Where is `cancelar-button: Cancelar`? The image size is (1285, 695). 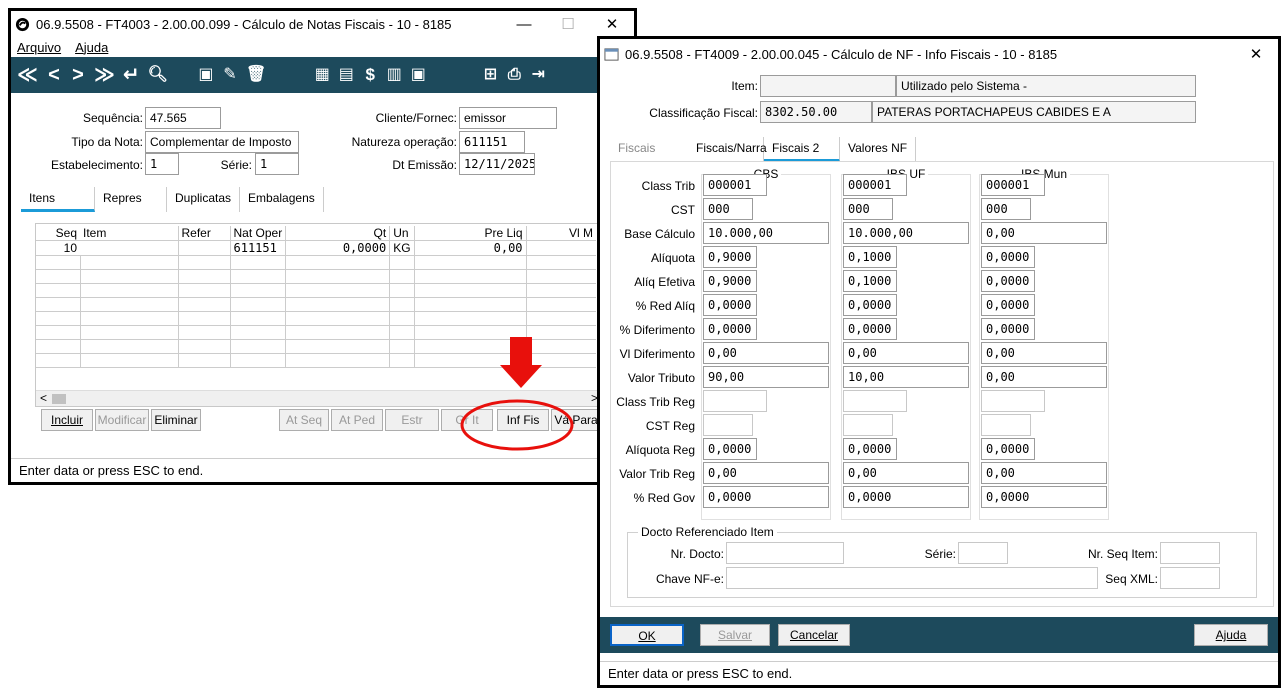 cancelar-button: Cancelar is located at coordinates (814, 635).